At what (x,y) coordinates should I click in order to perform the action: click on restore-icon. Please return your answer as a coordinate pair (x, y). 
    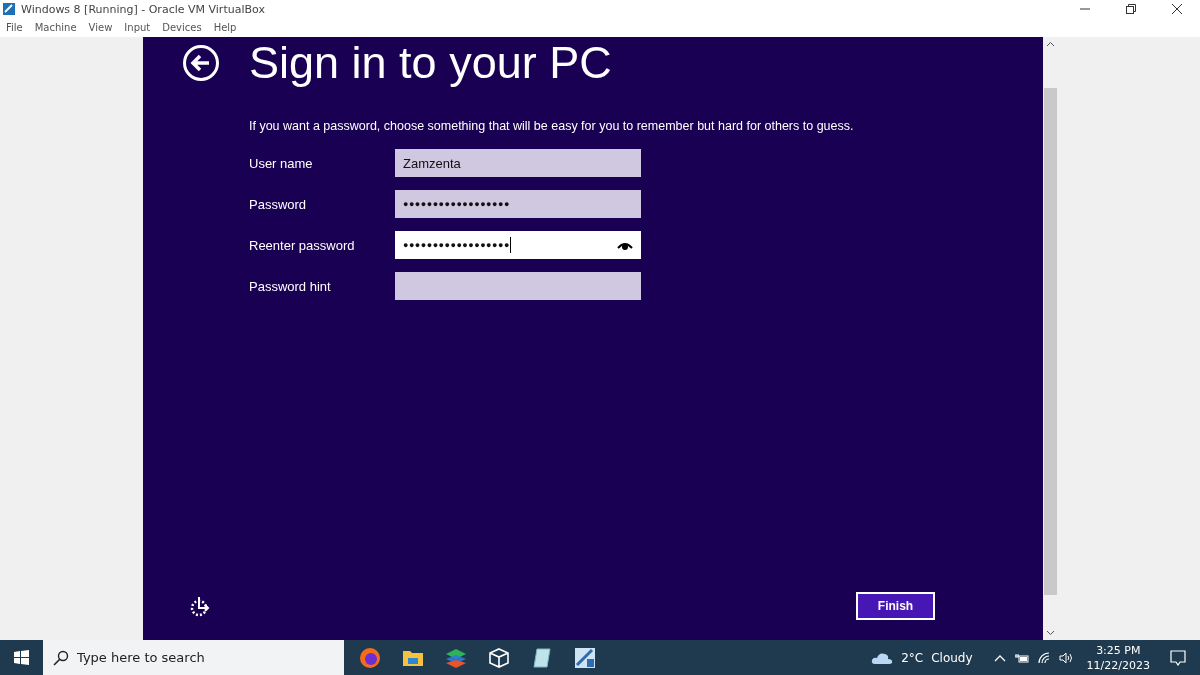
    Looking at the image, I should click on (1131, 9).